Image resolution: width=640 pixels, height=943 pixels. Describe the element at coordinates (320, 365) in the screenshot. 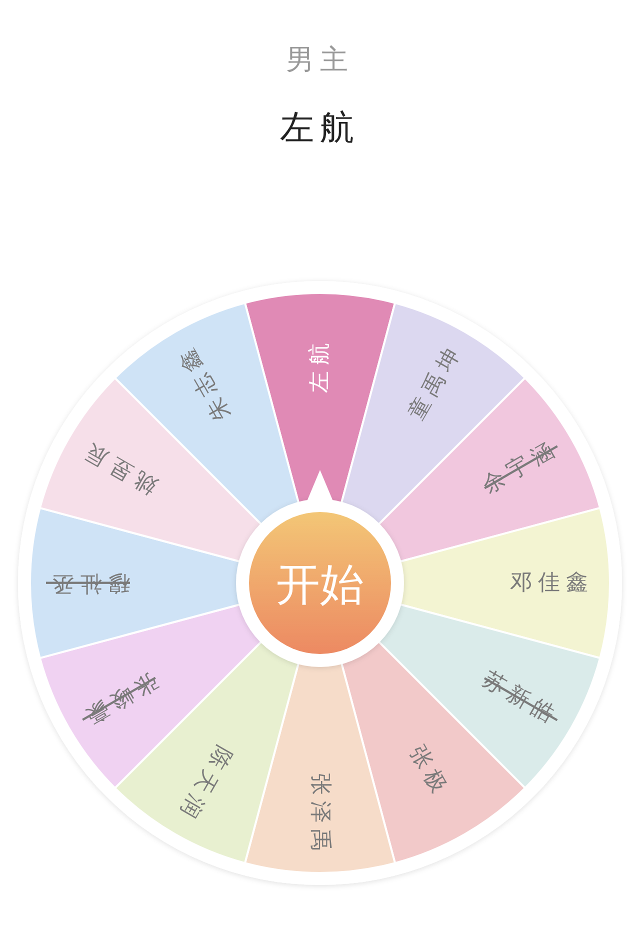

I see `segment-name: 左航` at that location.